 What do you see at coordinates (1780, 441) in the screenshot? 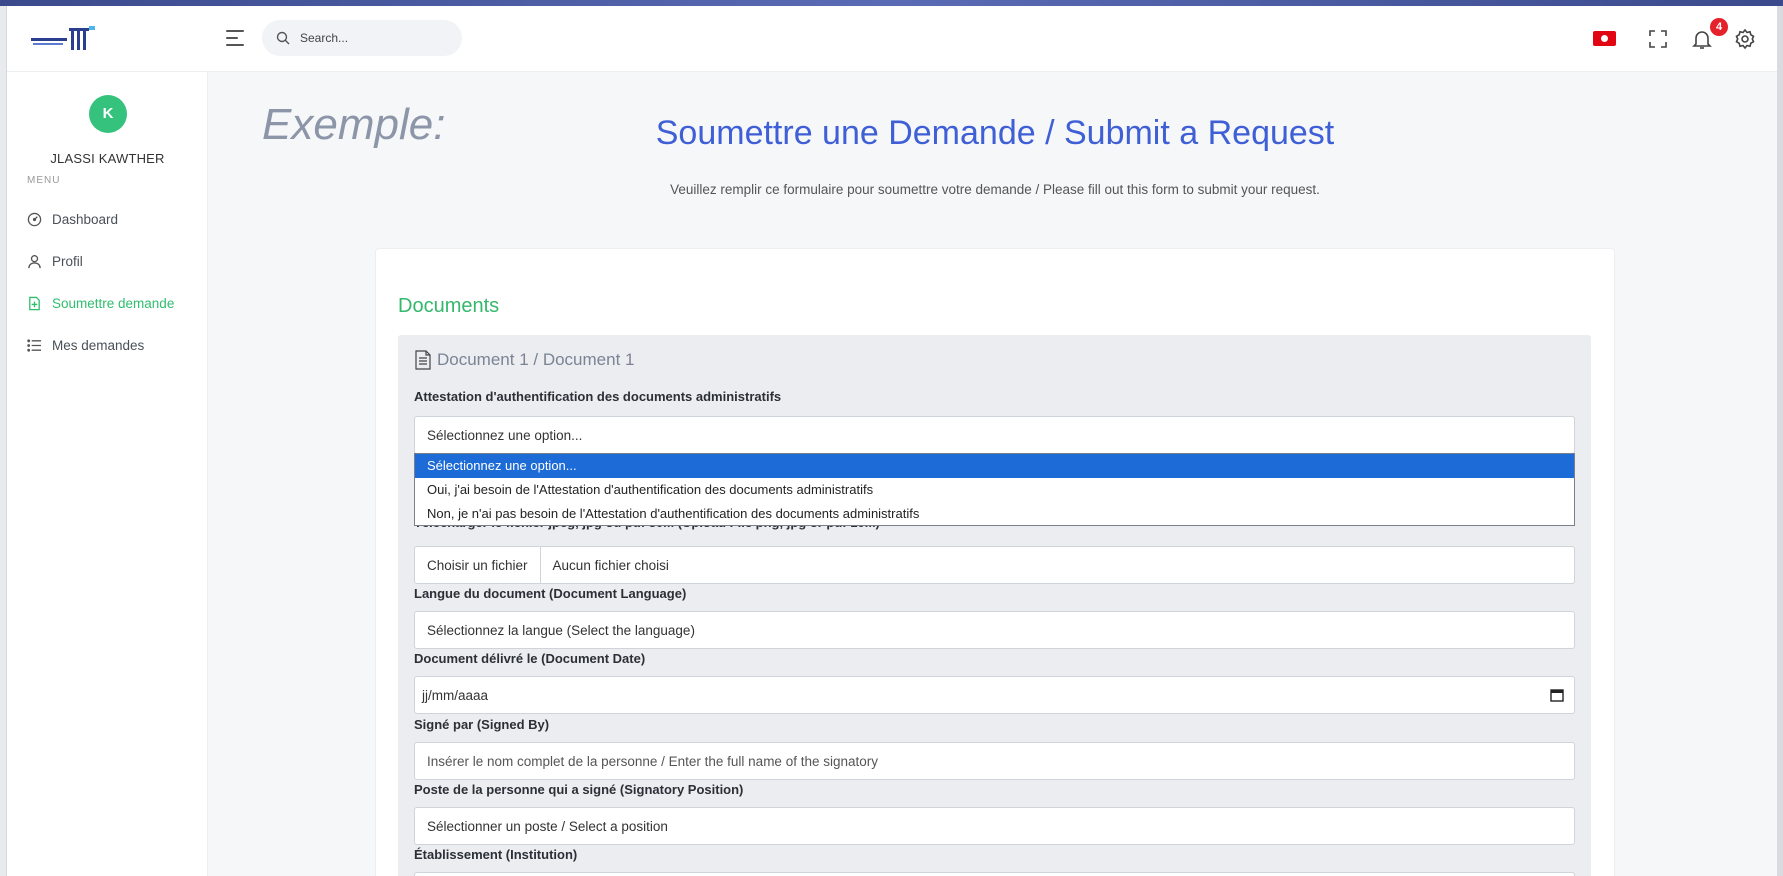
I see `window-scrollbar` at bounding box center [1780, 441].